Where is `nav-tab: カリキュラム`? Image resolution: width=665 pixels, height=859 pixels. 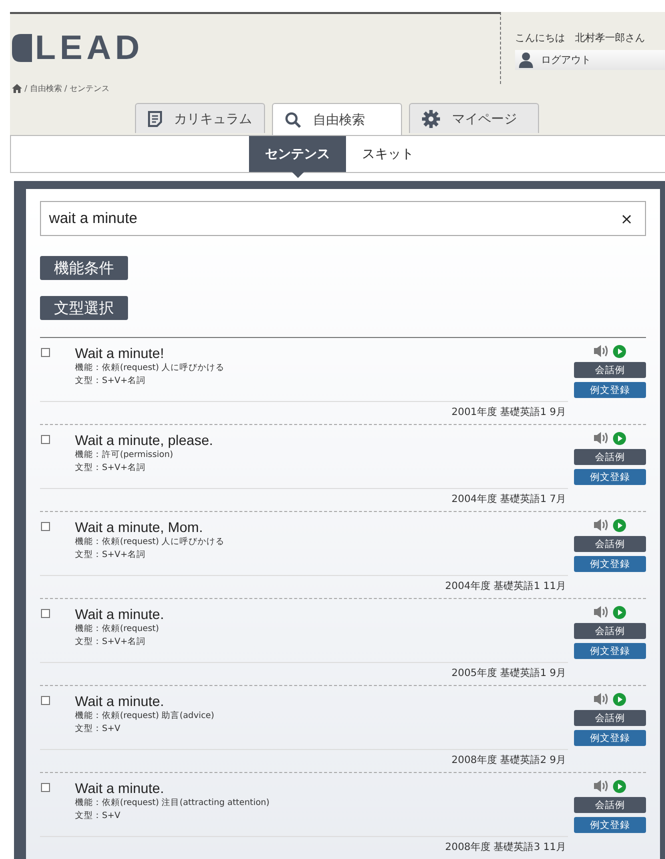 nav-tab: カリキュラム is located at coordinates (200, 118).